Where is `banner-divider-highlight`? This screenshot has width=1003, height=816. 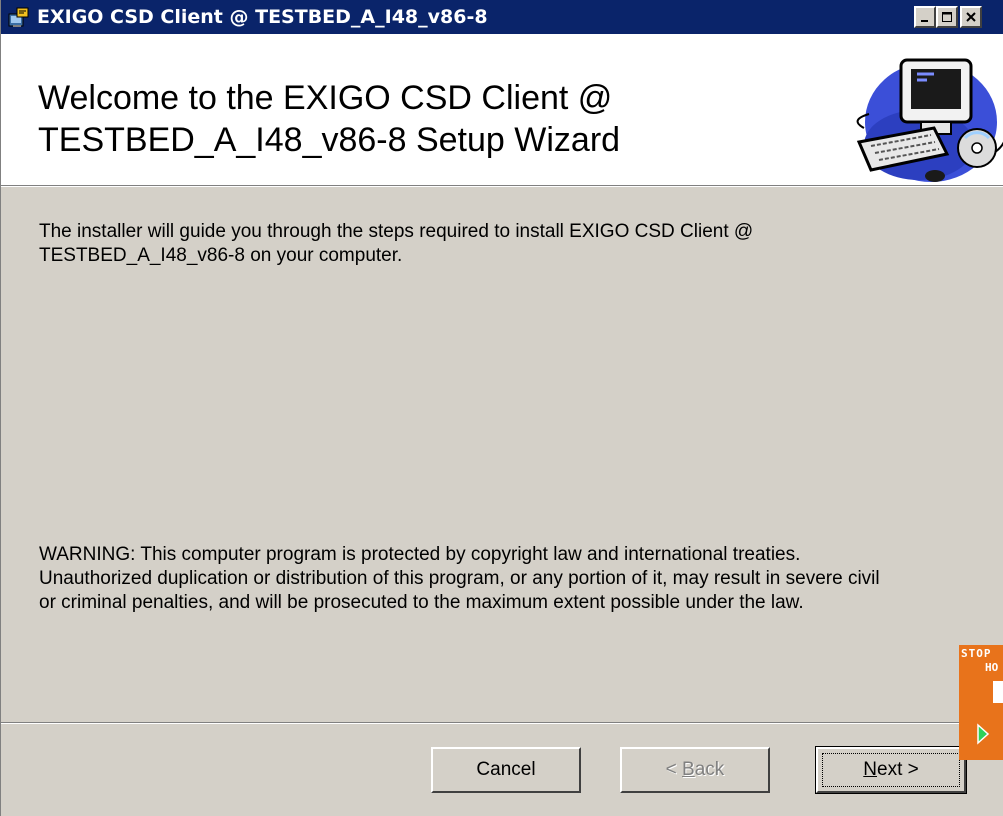
banner-divider-highlight is located at coordinates (502, 186).